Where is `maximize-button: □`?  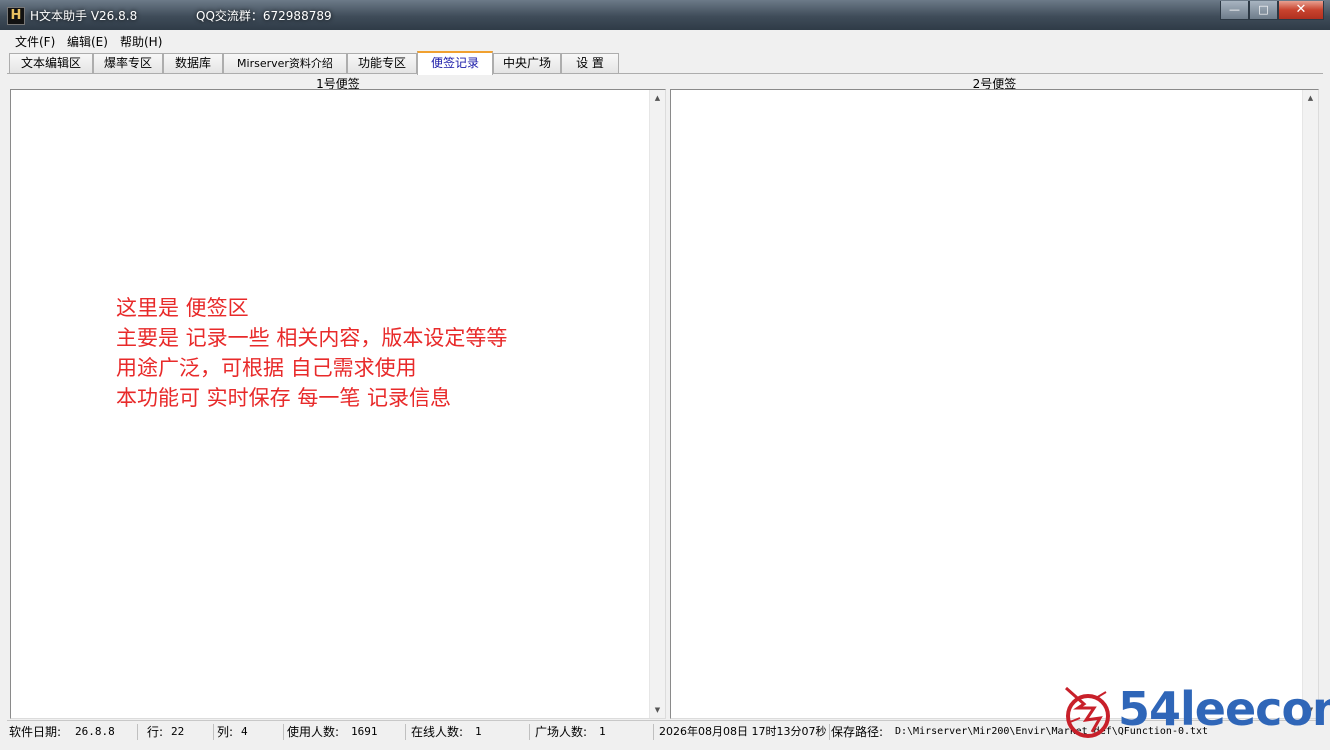 maximize-button: □ is located at coordinates (1263, 10).